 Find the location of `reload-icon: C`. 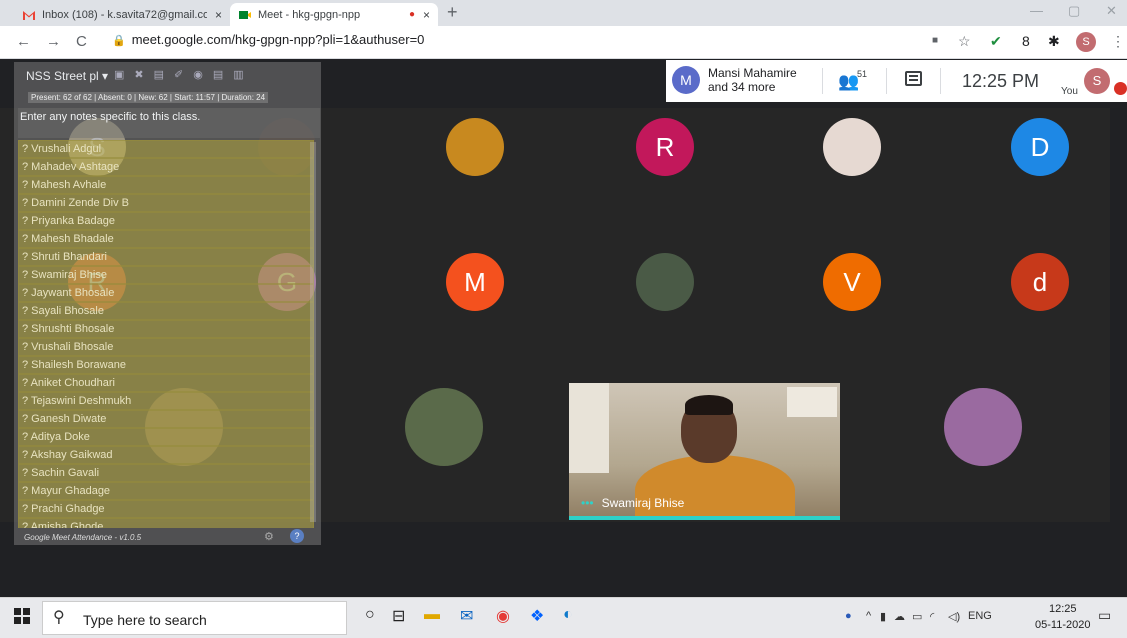

reload-icon: C is located at coordinates (81, 41).